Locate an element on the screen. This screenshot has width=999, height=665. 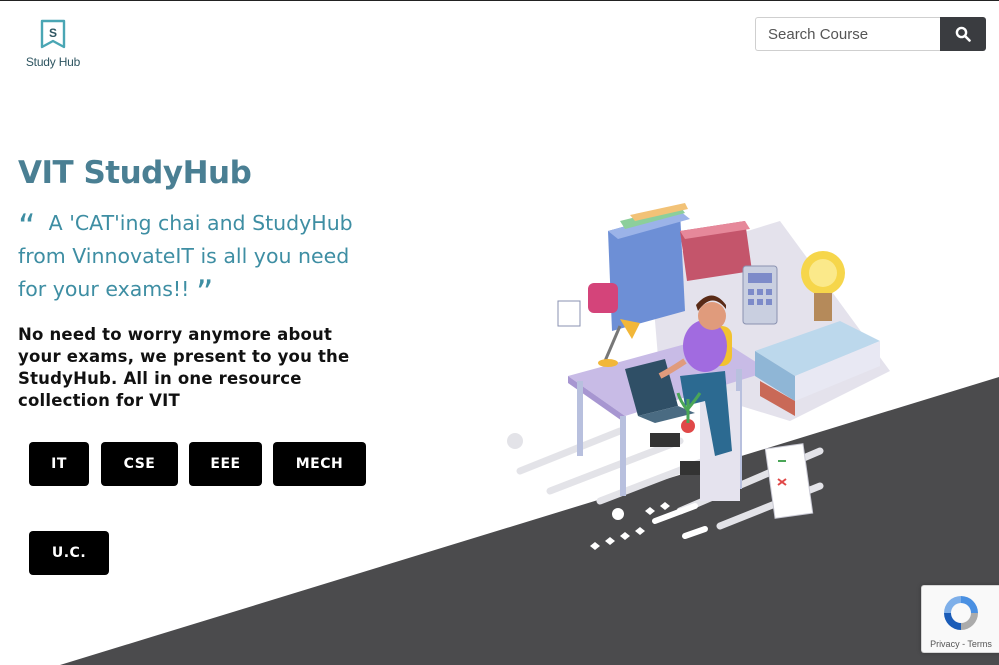
page-title: VIT StudyHub is located at coordinates (135, 173).